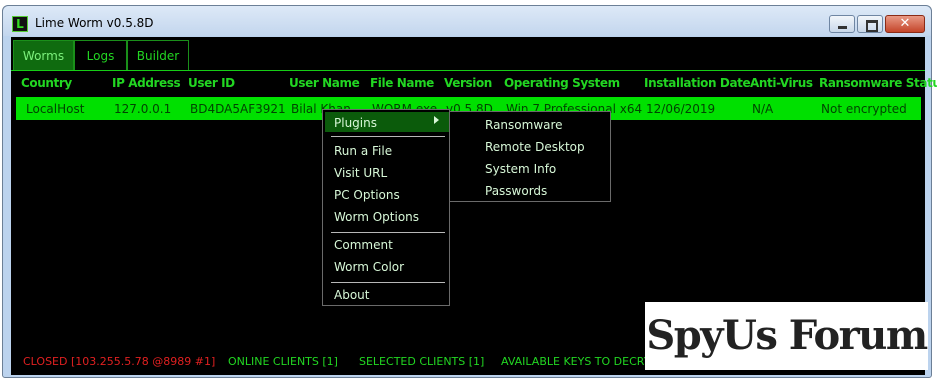  I want to click on menu-item-comment: Comment, so click(363, 245).